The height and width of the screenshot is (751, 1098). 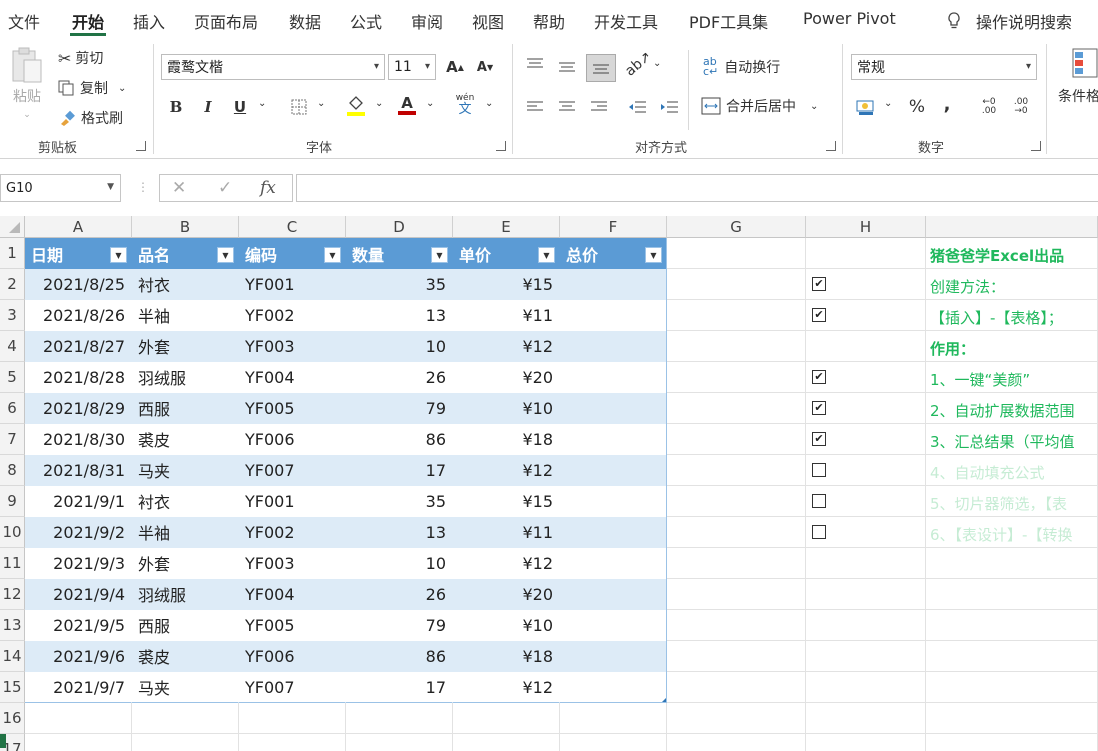 I want to click on tab-power-pivot: Power Pivot, so click(x=849, y=18).